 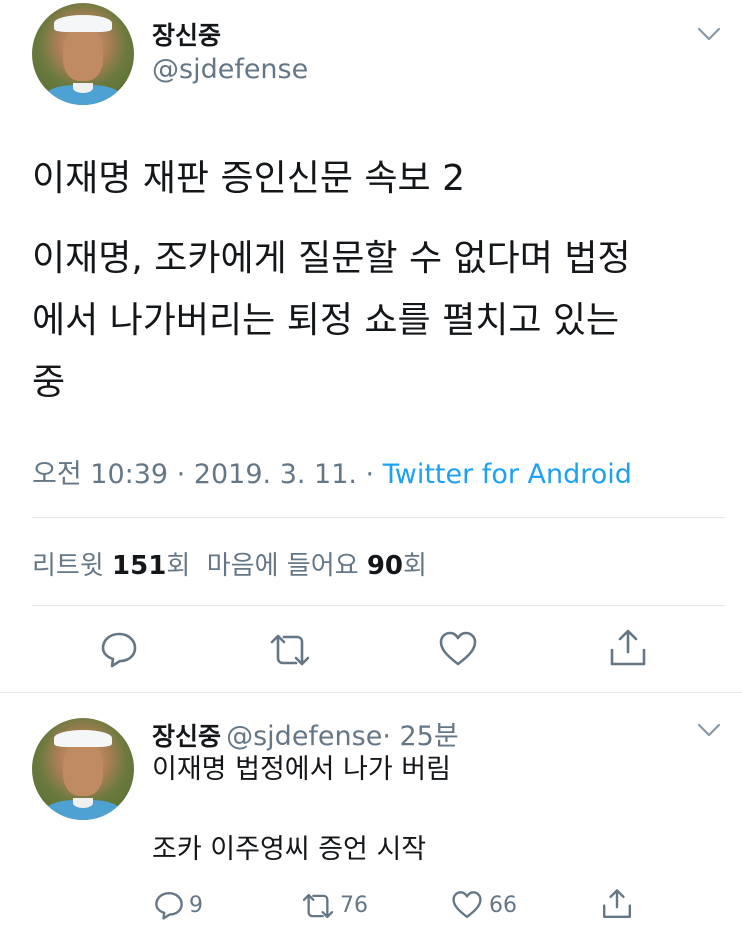 I want to click on tweet-text-line-3: 에서 나가버리는 퇴정 쇼를 펼치고 있는, so click(x=326, y=320).